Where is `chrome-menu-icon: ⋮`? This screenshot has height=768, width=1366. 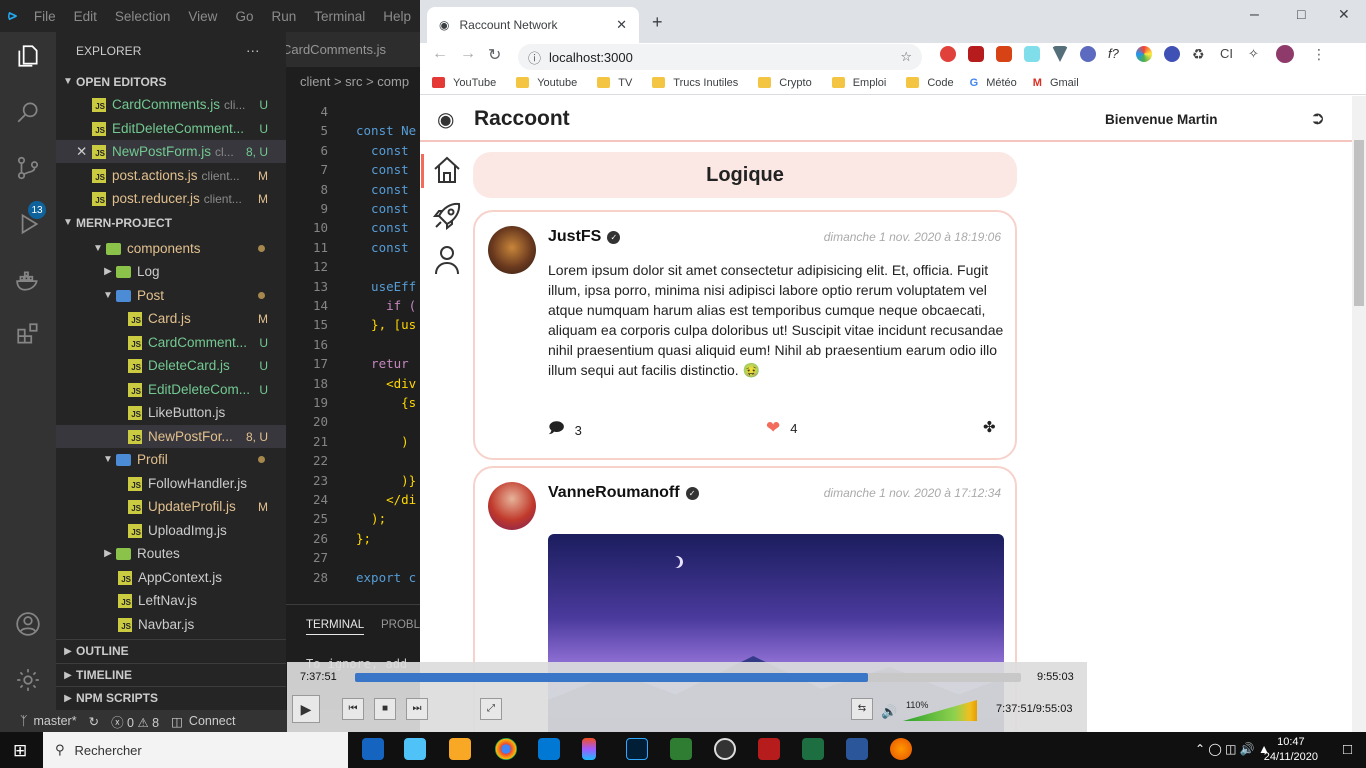
chrome-menu-icon: ⋮ is located at coordinates (1319, 54).